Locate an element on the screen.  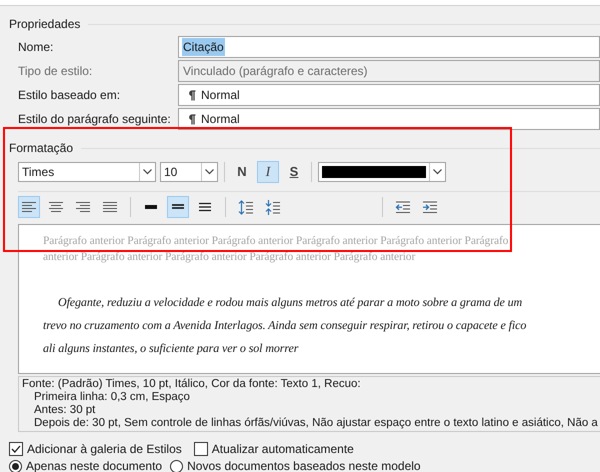
size-dropdown: 10 is located at coordinates (189, 172).